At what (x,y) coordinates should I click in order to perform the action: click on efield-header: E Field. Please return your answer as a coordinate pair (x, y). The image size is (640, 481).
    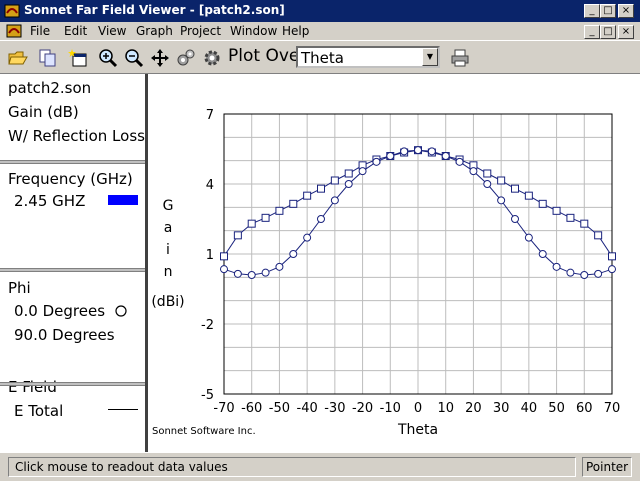
    Looking at the image, I should click on (32, 387).